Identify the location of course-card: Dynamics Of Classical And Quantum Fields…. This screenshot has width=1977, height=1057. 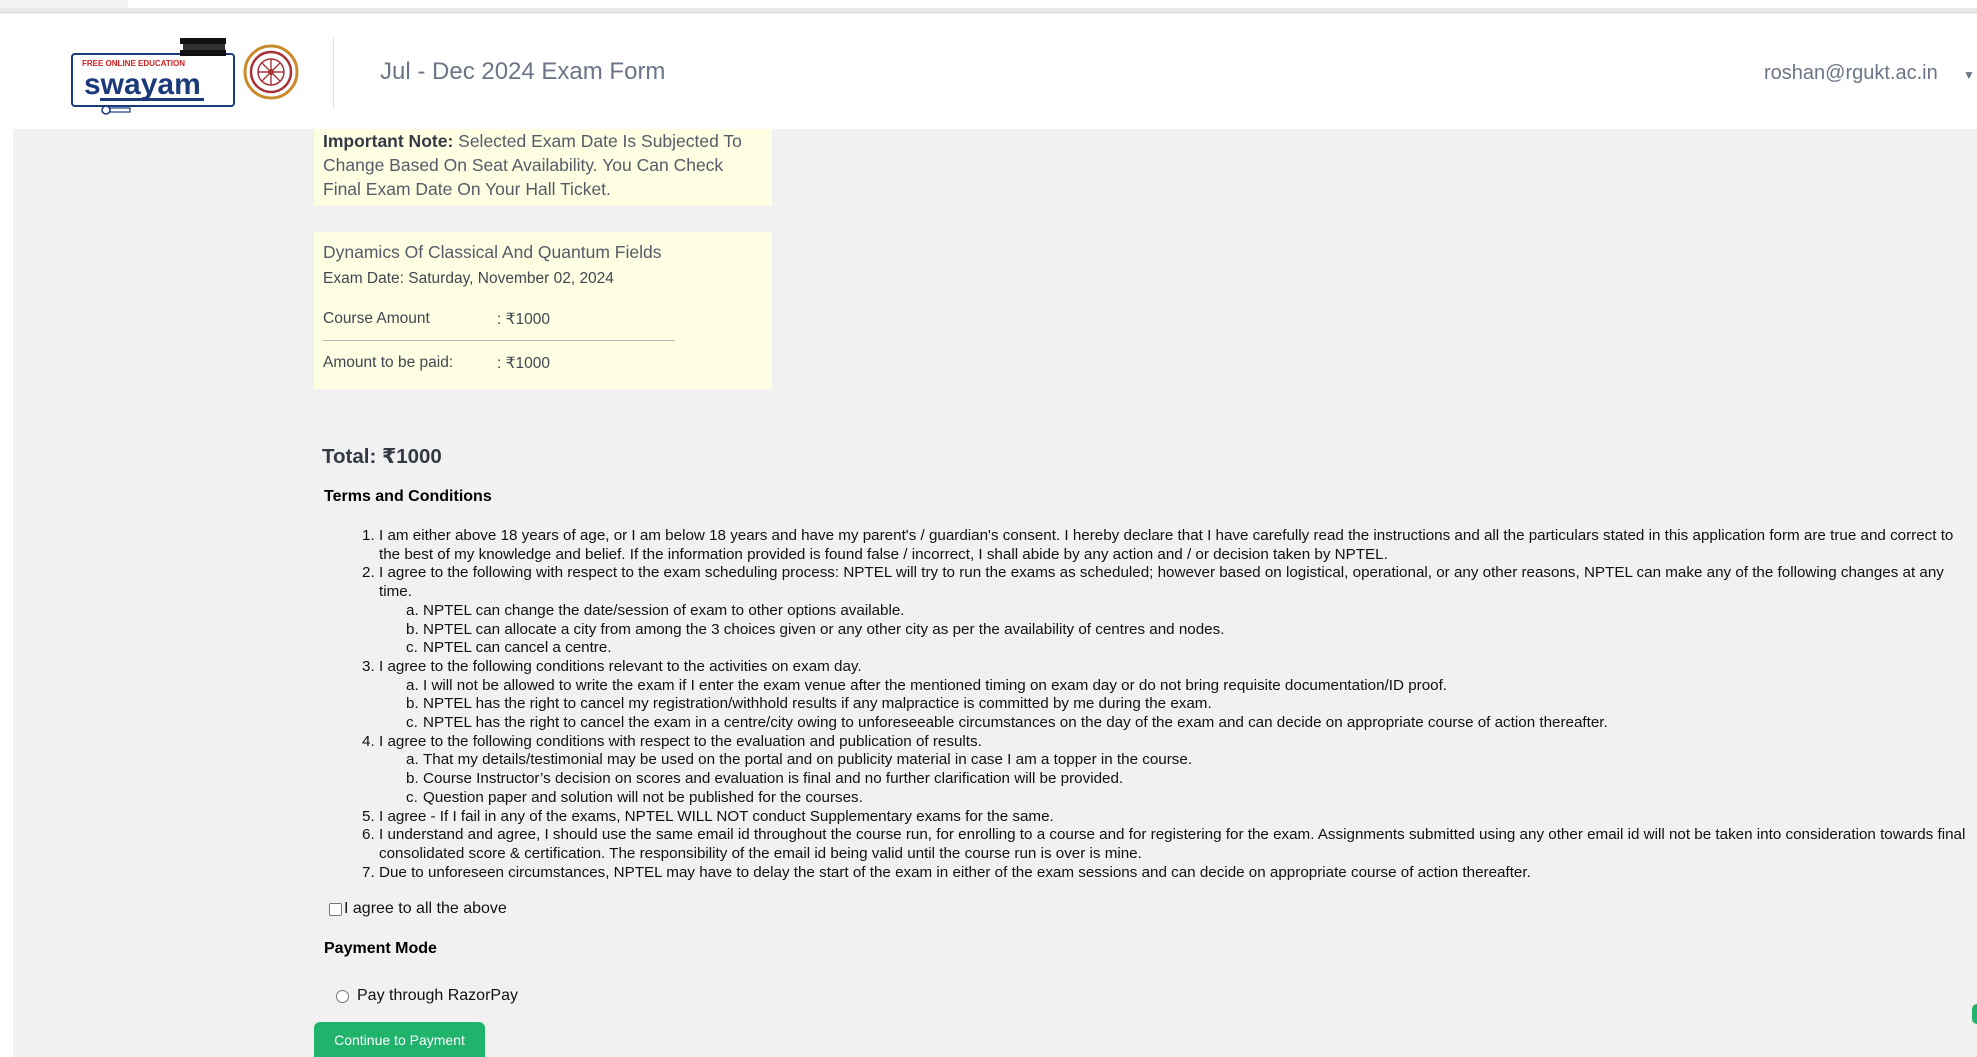
(543, 310).